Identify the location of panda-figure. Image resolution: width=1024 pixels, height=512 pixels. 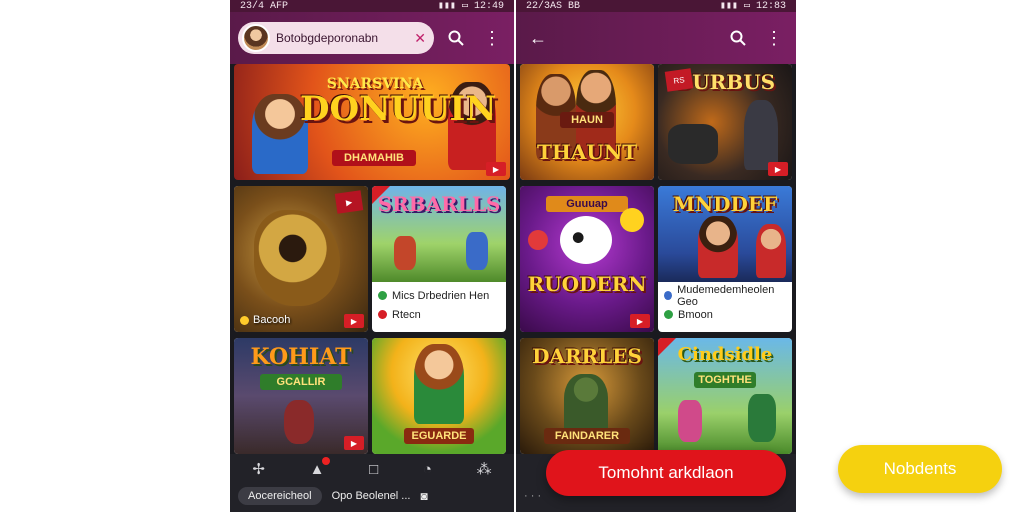
(586, 240).